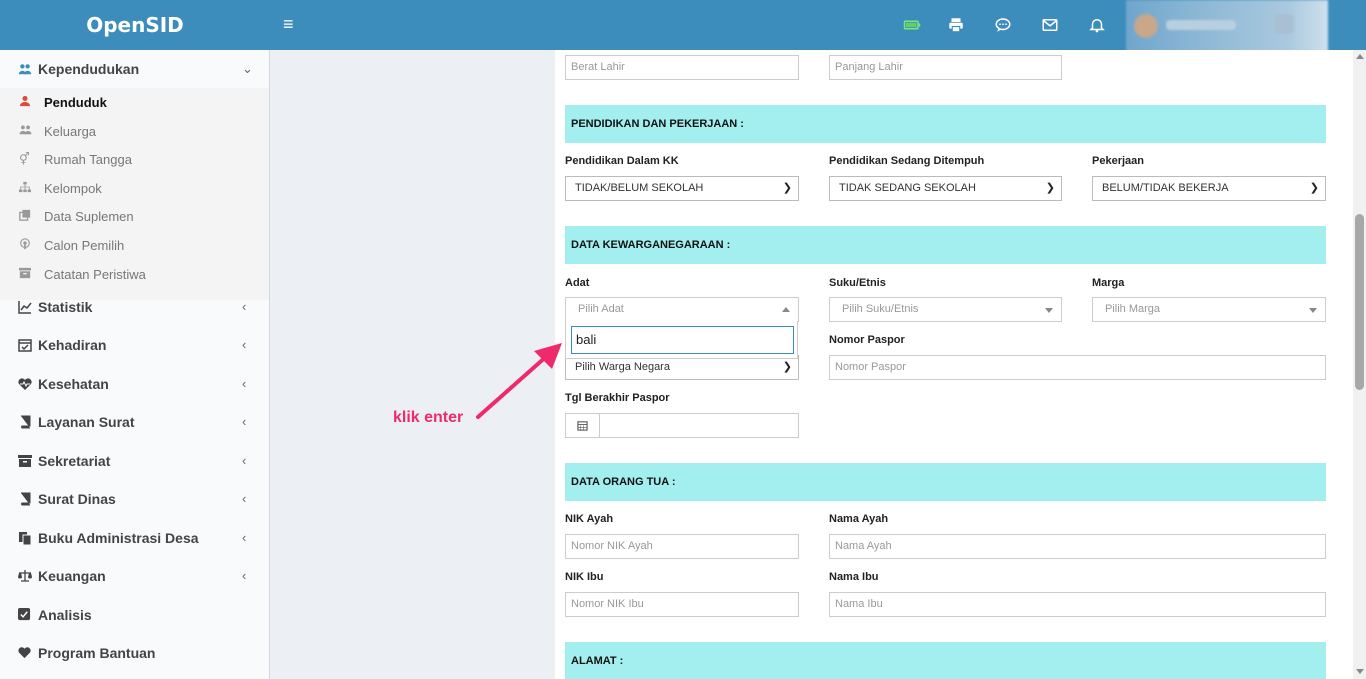  What do you see at coordinates (1209, 188) in the screenshot?
I see `pekerjaan-select: BELUM/TIDAK BEKERJA ❯` at bounding box center [1209, 188].